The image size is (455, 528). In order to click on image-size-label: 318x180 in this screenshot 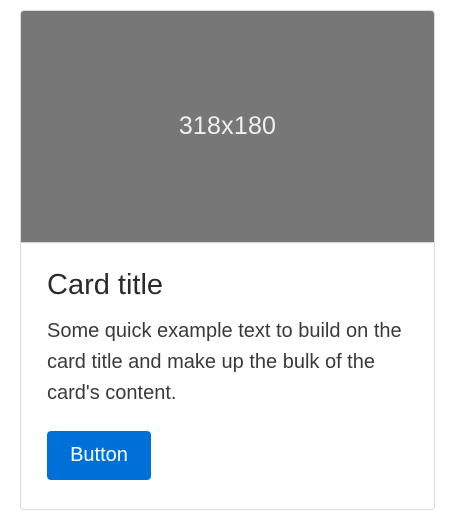, I will do `click(227, 126)`.